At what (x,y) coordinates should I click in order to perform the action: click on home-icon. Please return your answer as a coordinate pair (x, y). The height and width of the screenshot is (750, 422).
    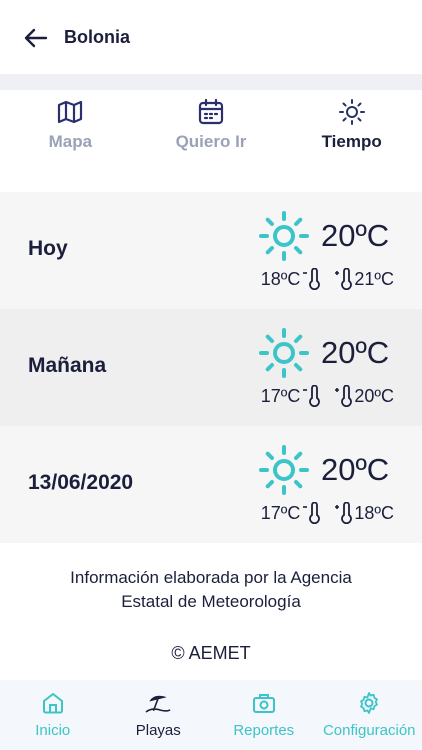
    Looking at the image, I should click on (53, 703).